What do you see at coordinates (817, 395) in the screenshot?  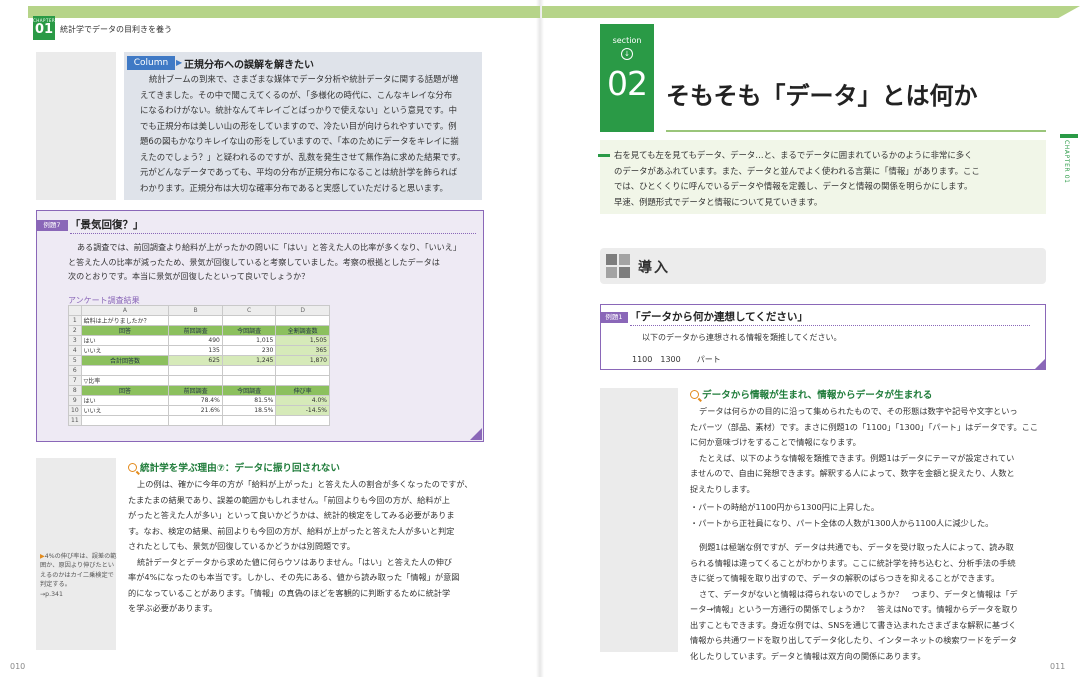 I see `info-title-text: データから情報が生まれ、情報からデータが生まれる` at bounding box center [817, 395].